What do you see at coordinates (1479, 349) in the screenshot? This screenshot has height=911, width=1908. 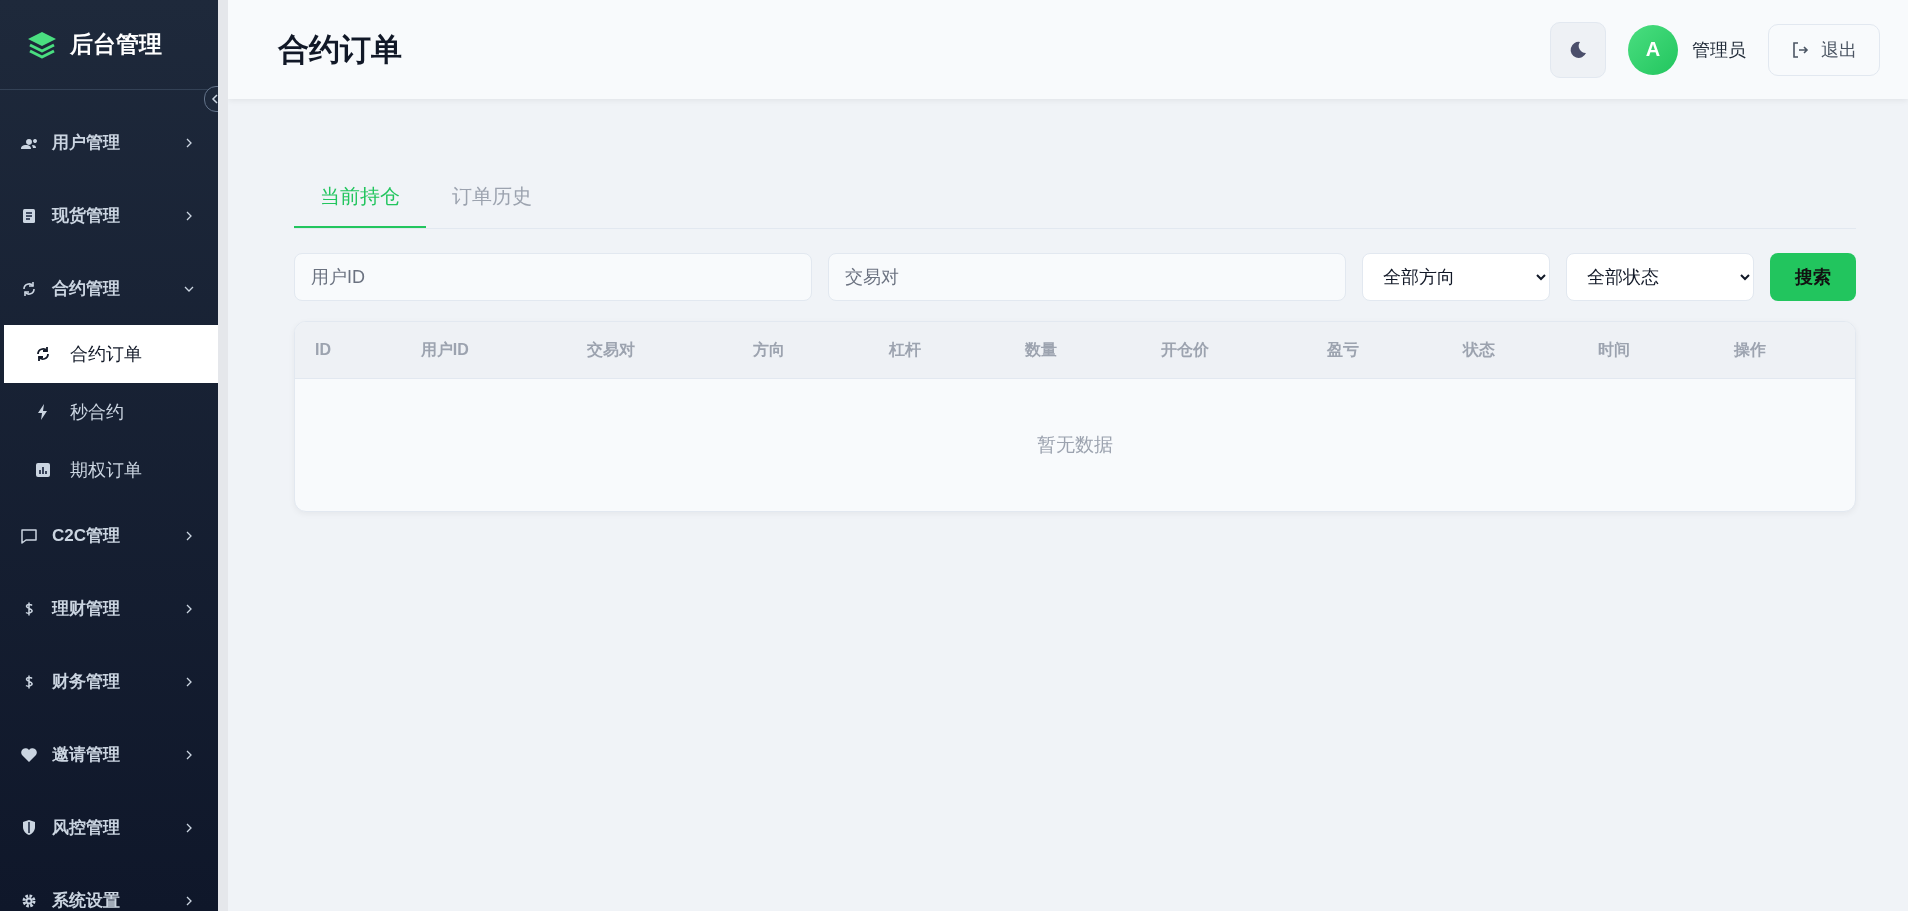 I see `column-header: 状态` at bounding box center [1479, 349].